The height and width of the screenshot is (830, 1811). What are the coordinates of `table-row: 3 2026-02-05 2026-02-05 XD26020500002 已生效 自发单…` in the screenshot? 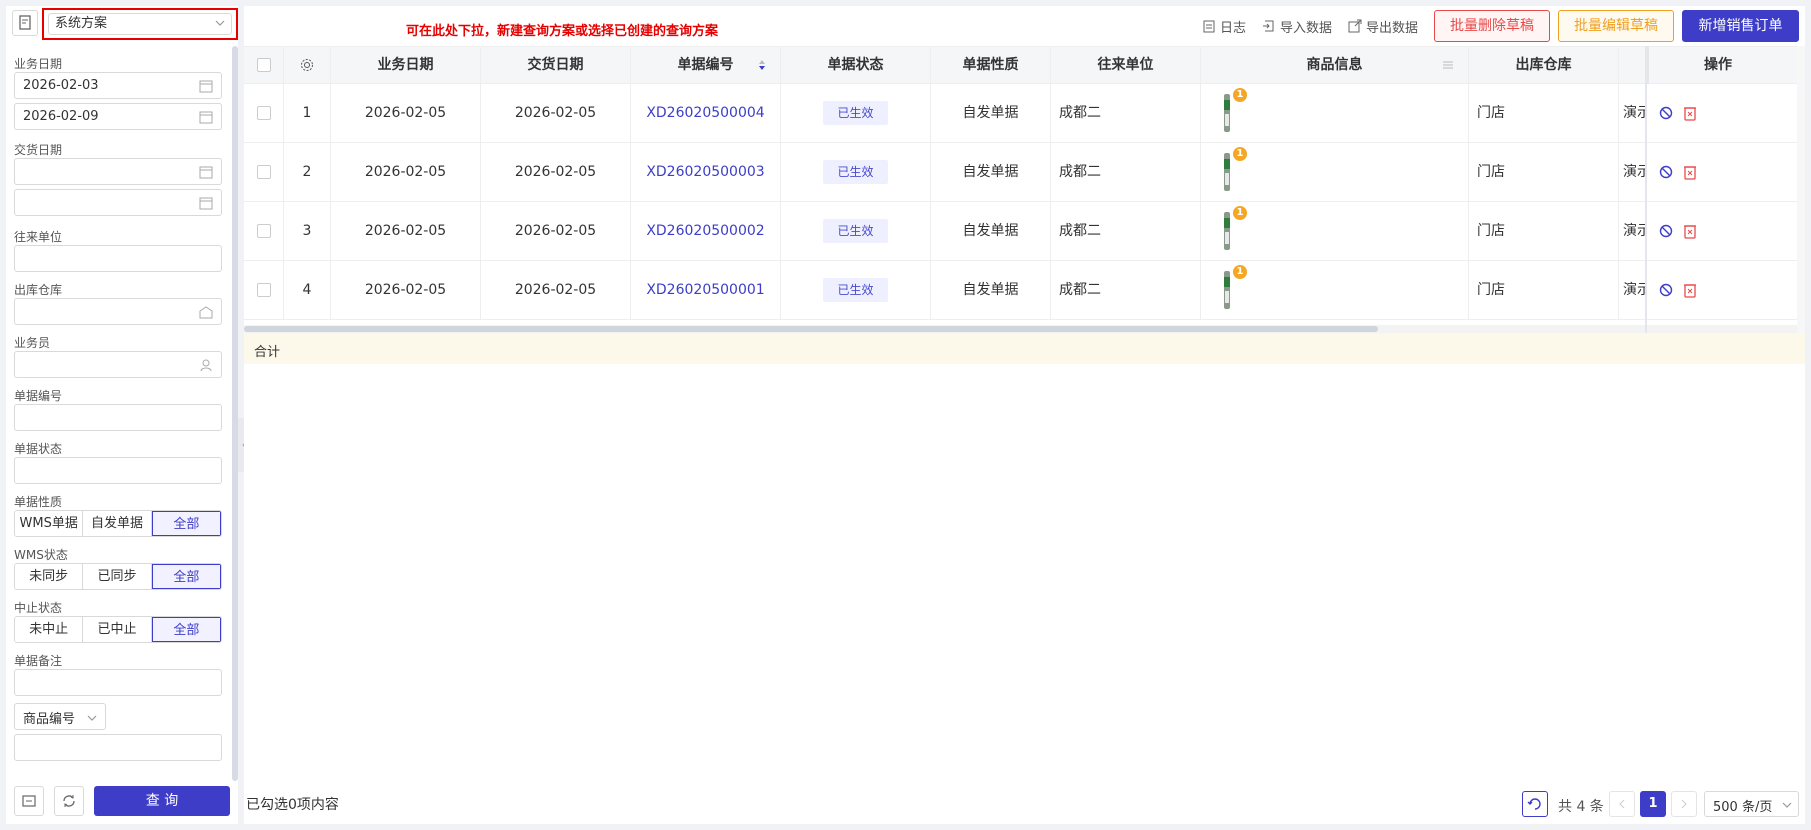 It's located at (1024, 231).